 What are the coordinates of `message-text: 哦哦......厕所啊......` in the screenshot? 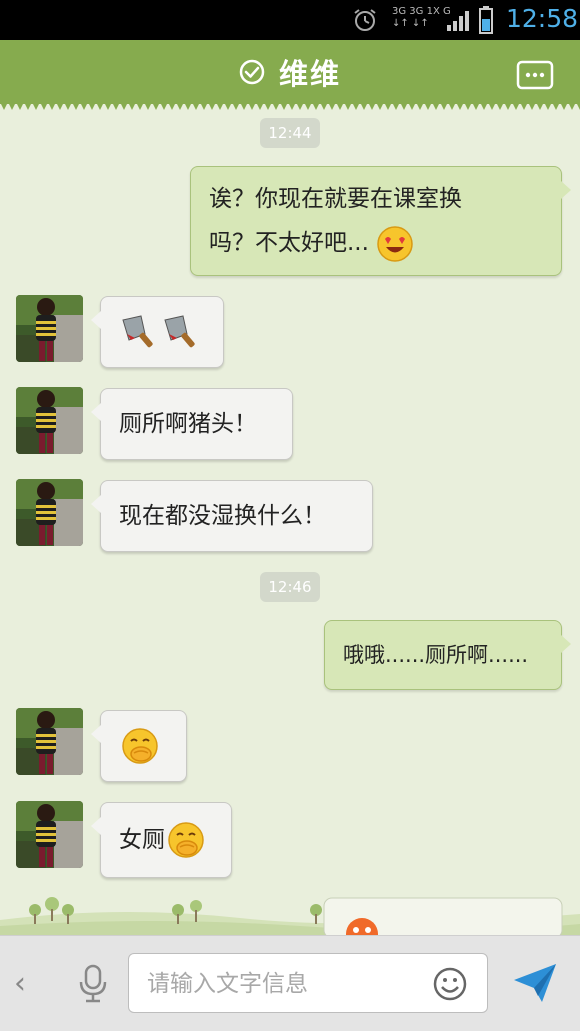 It's located at (436, 655).